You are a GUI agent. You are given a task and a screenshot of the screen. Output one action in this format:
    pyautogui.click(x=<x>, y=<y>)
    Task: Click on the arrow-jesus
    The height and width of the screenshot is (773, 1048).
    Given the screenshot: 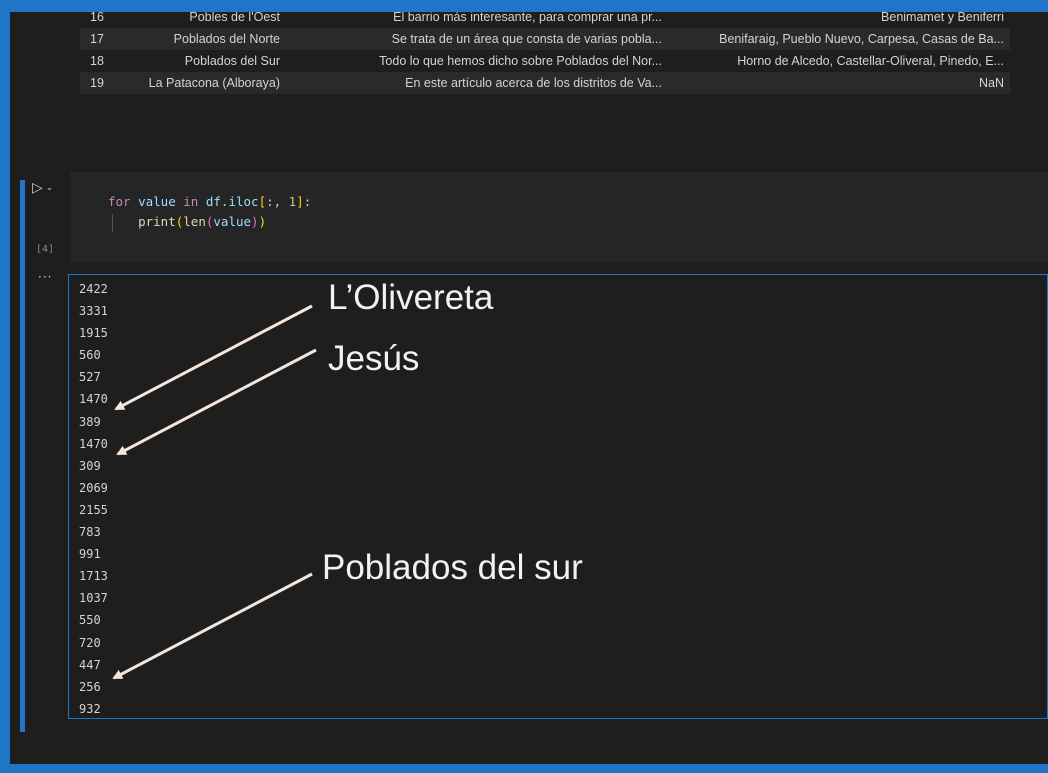 What is the action you would take?
    pyautogui.click(x=216, y=402)
    